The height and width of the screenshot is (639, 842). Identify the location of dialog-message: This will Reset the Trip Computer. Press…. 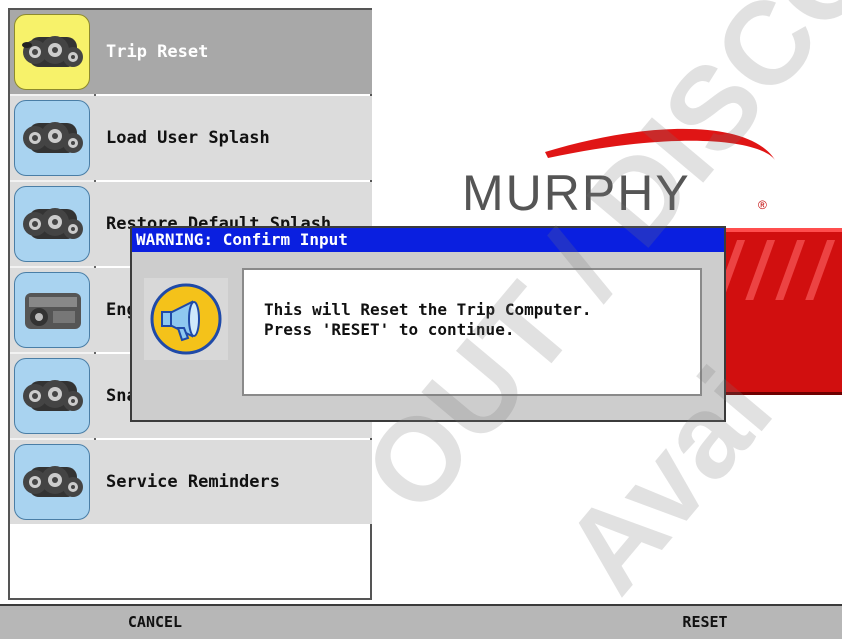
(428, 319).